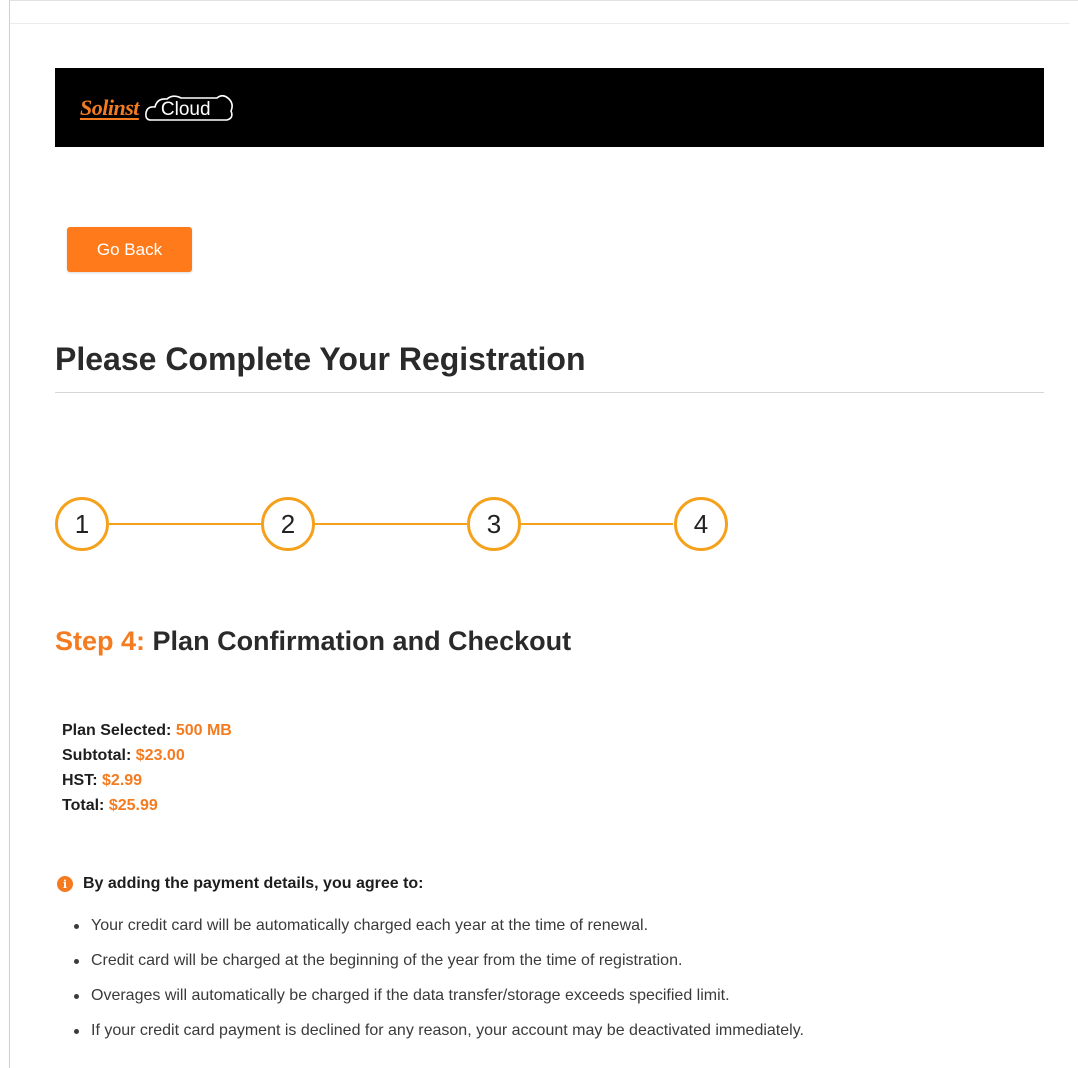 The image size is (1078, 1068). What do you see at coordinates (185, 109) in the screenshot?
I see `logo-product: Cloud` at bounding box center [185, 109].